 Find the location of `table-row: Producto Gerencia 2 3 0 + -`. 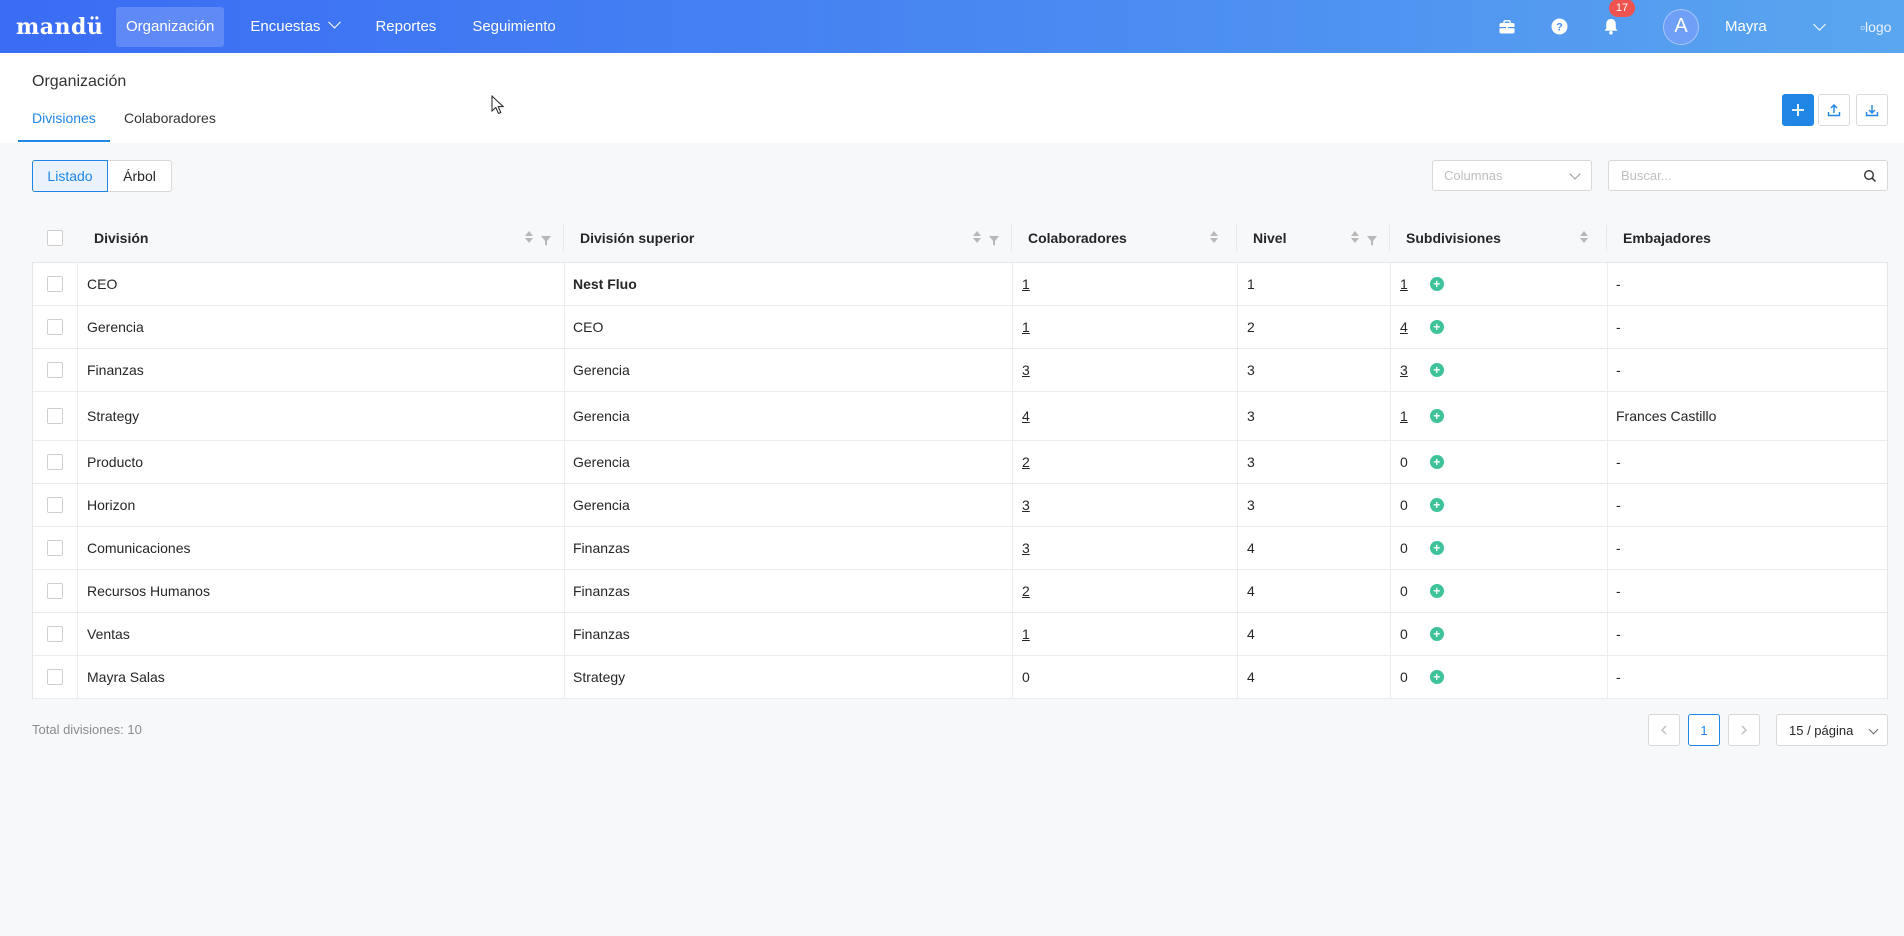

table-row: Producto Gerencia 2 3 0 + - is located at coordinates (960, 462).